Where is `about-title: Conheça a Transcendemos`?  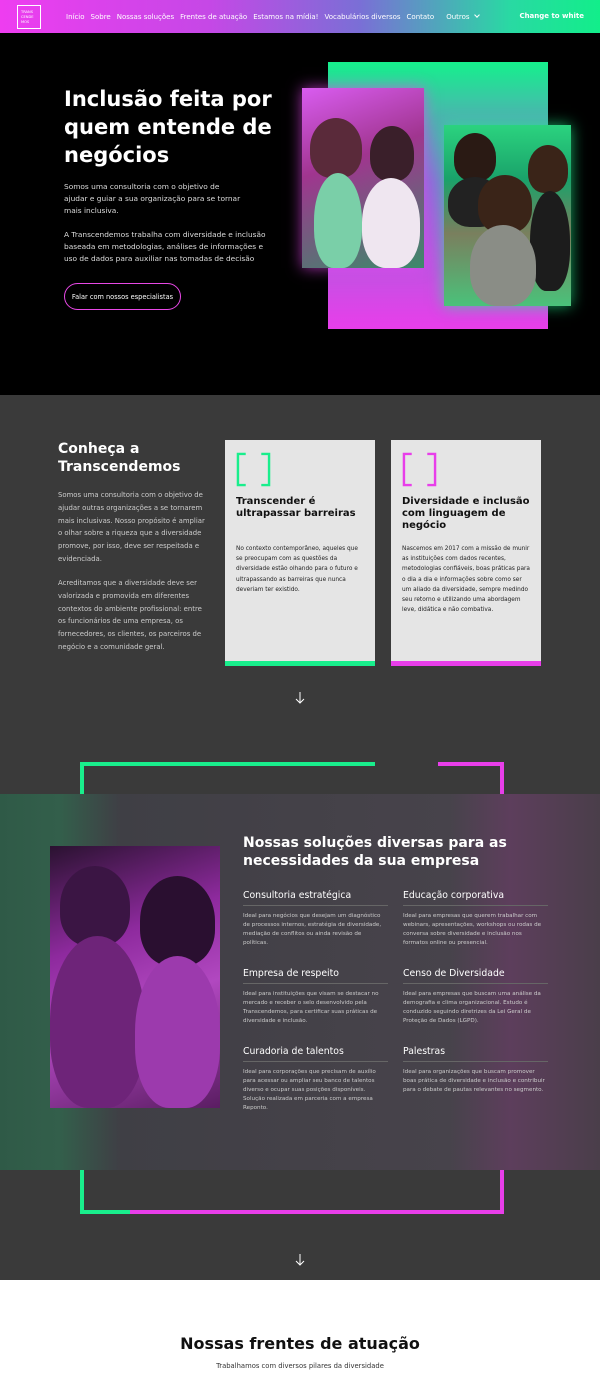 about-title: Conheça a Transcendemos is located at coordinates (119, 458).